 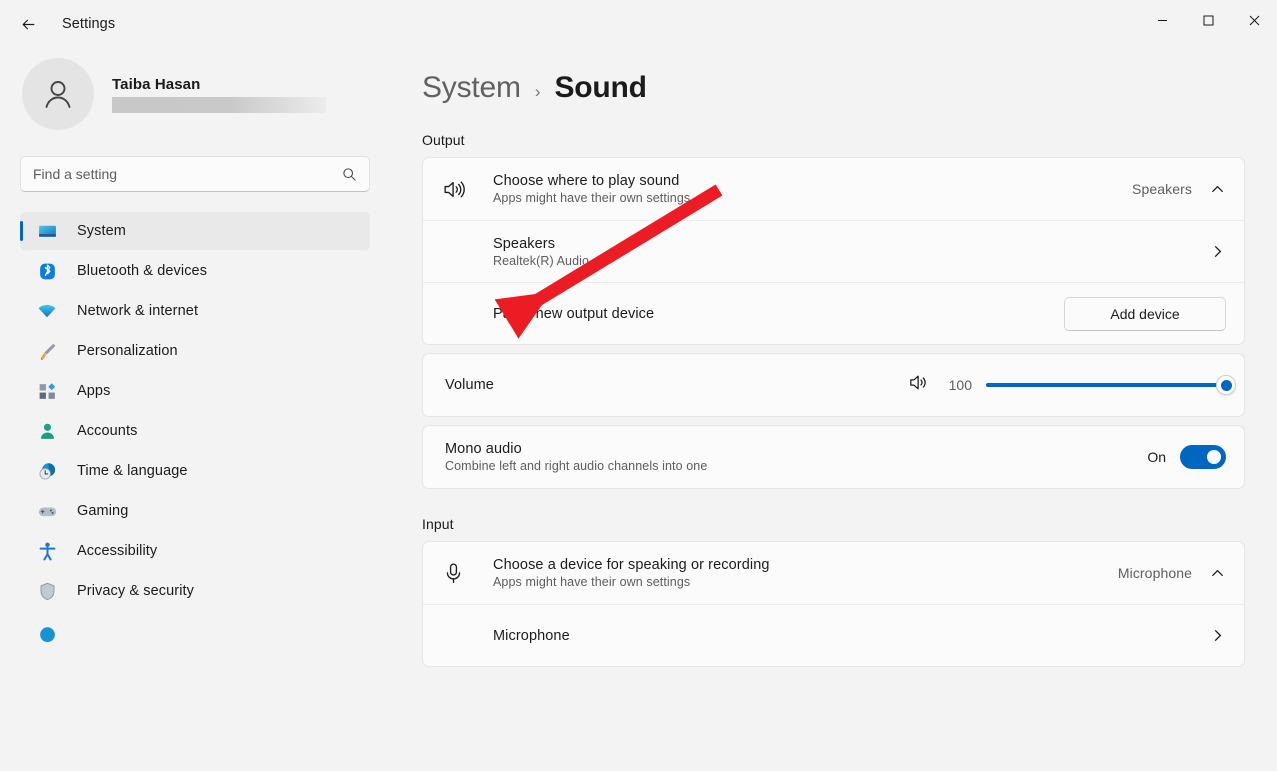 I want to click on sidebar-item-network-internet: Network & internet, so click(x=195, y=311).